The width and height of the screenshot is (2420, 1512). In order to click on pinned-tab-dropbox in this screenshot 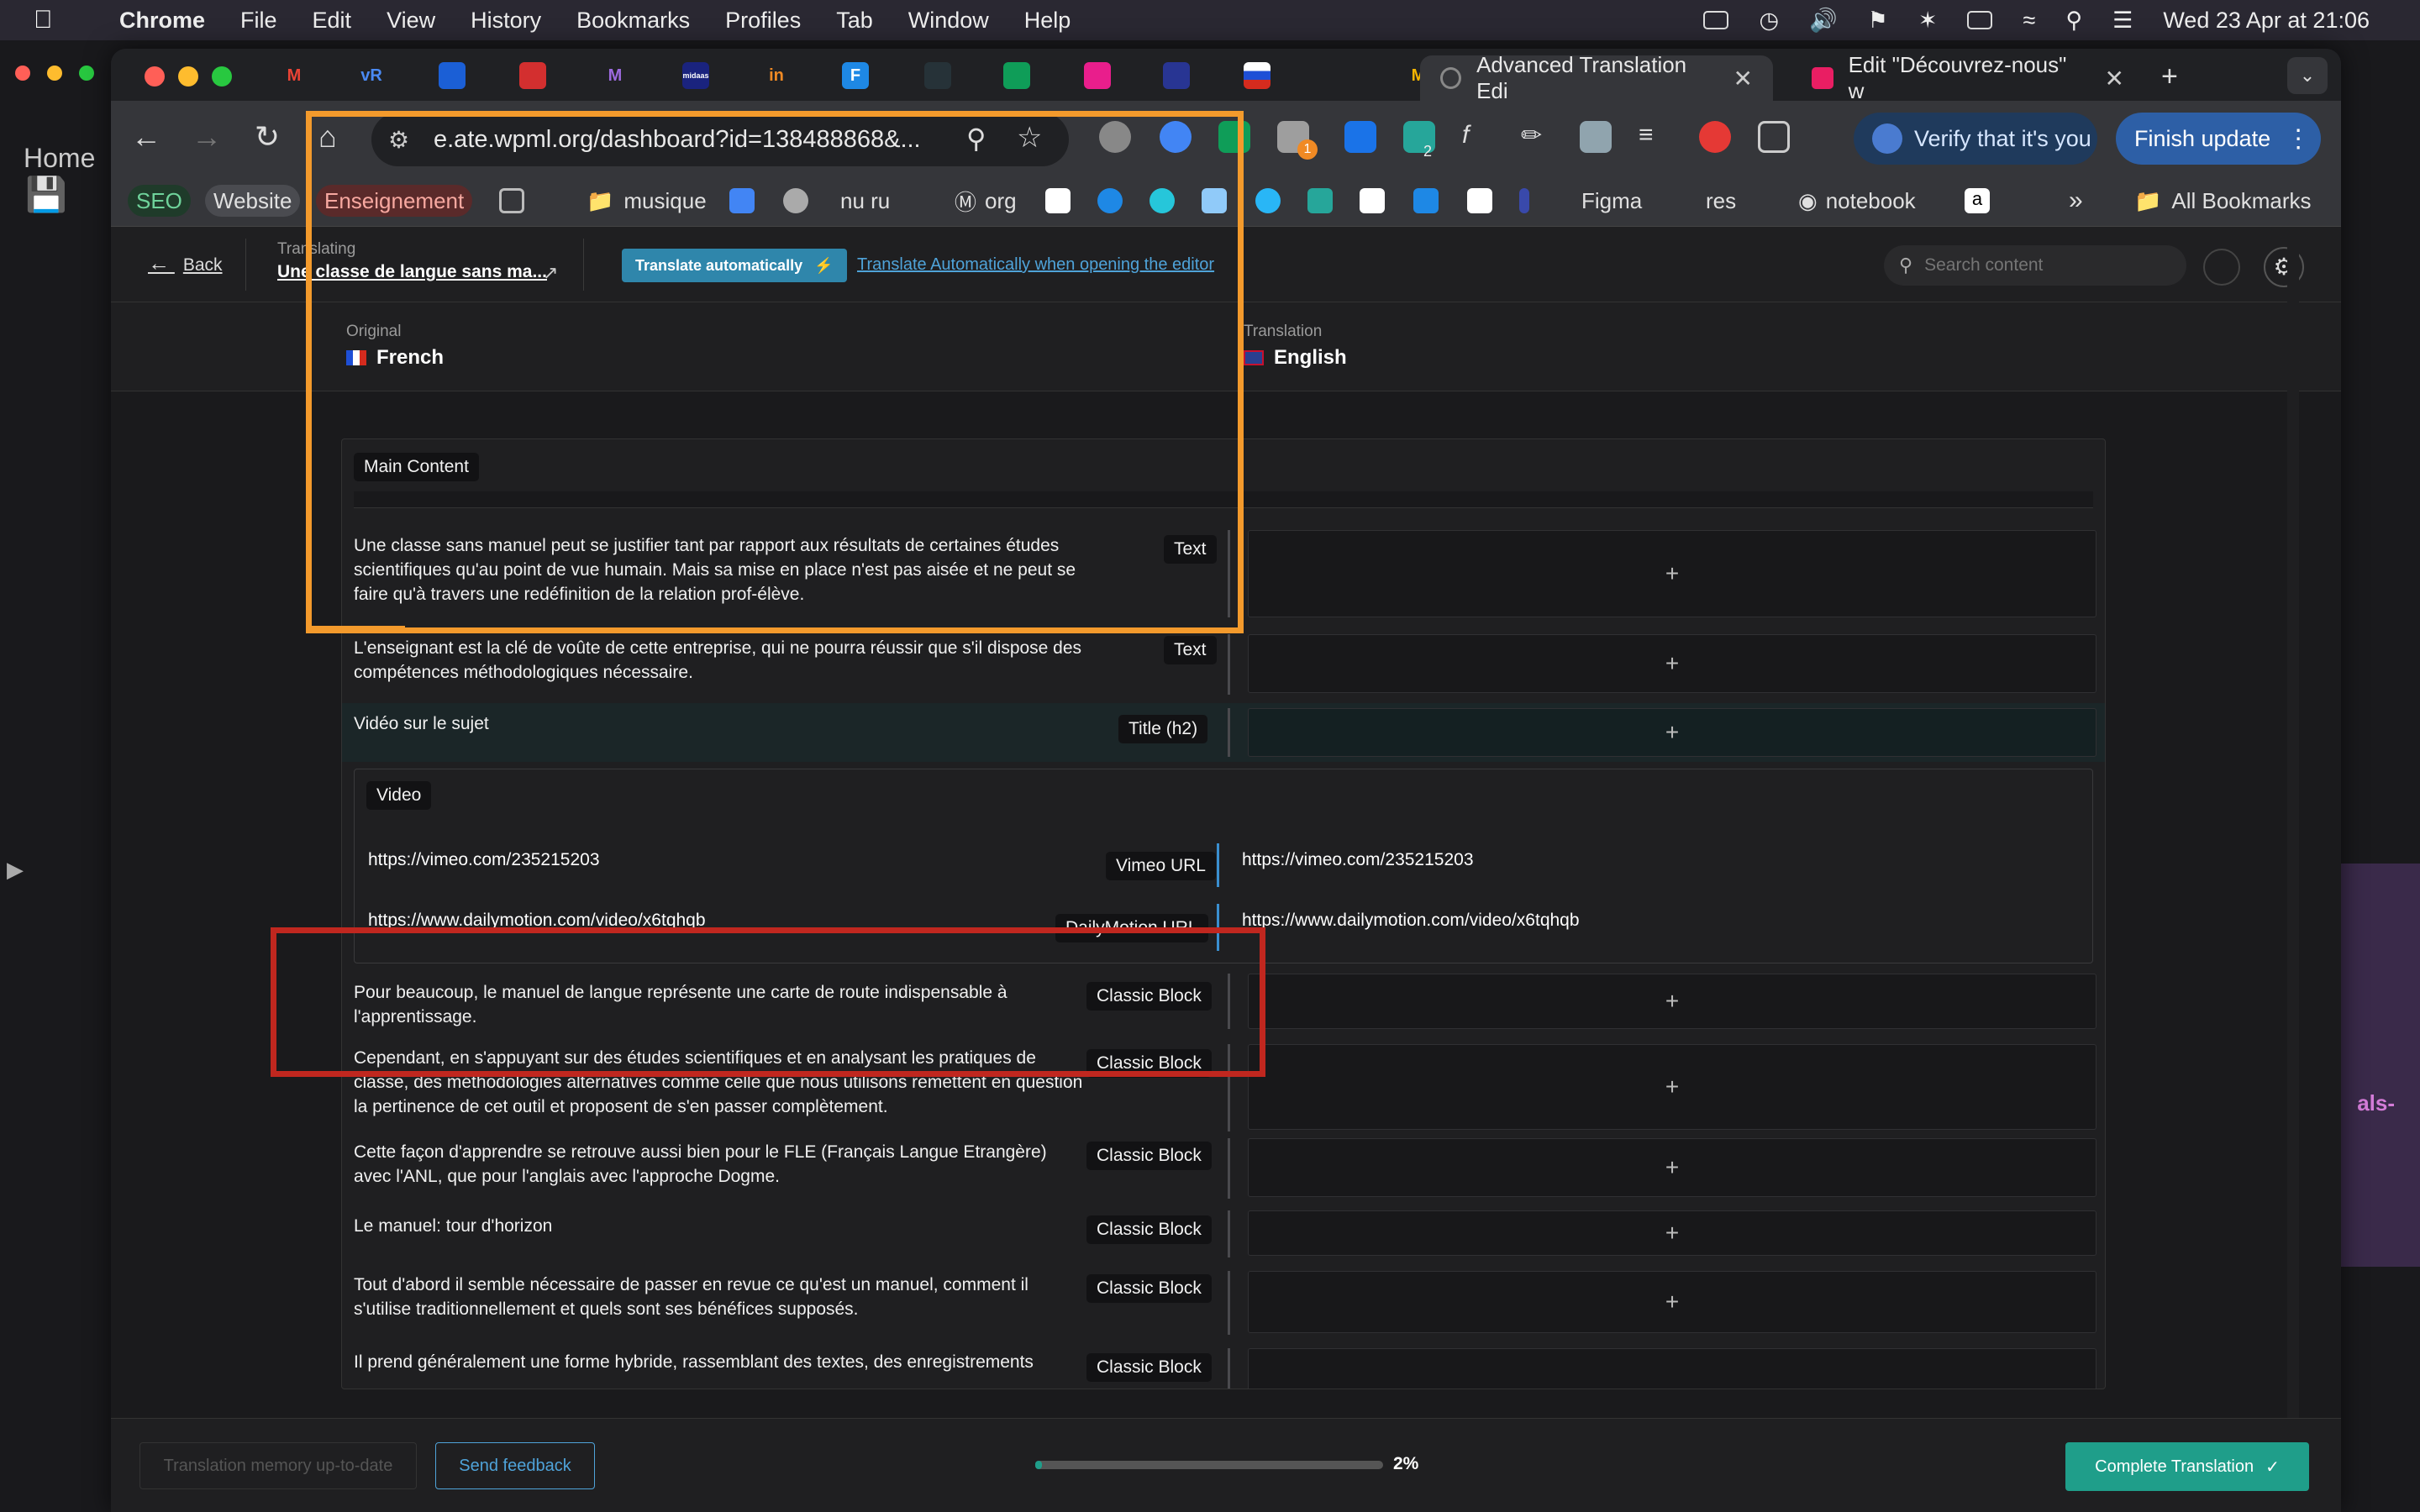, I will do `click(452, 75)`.